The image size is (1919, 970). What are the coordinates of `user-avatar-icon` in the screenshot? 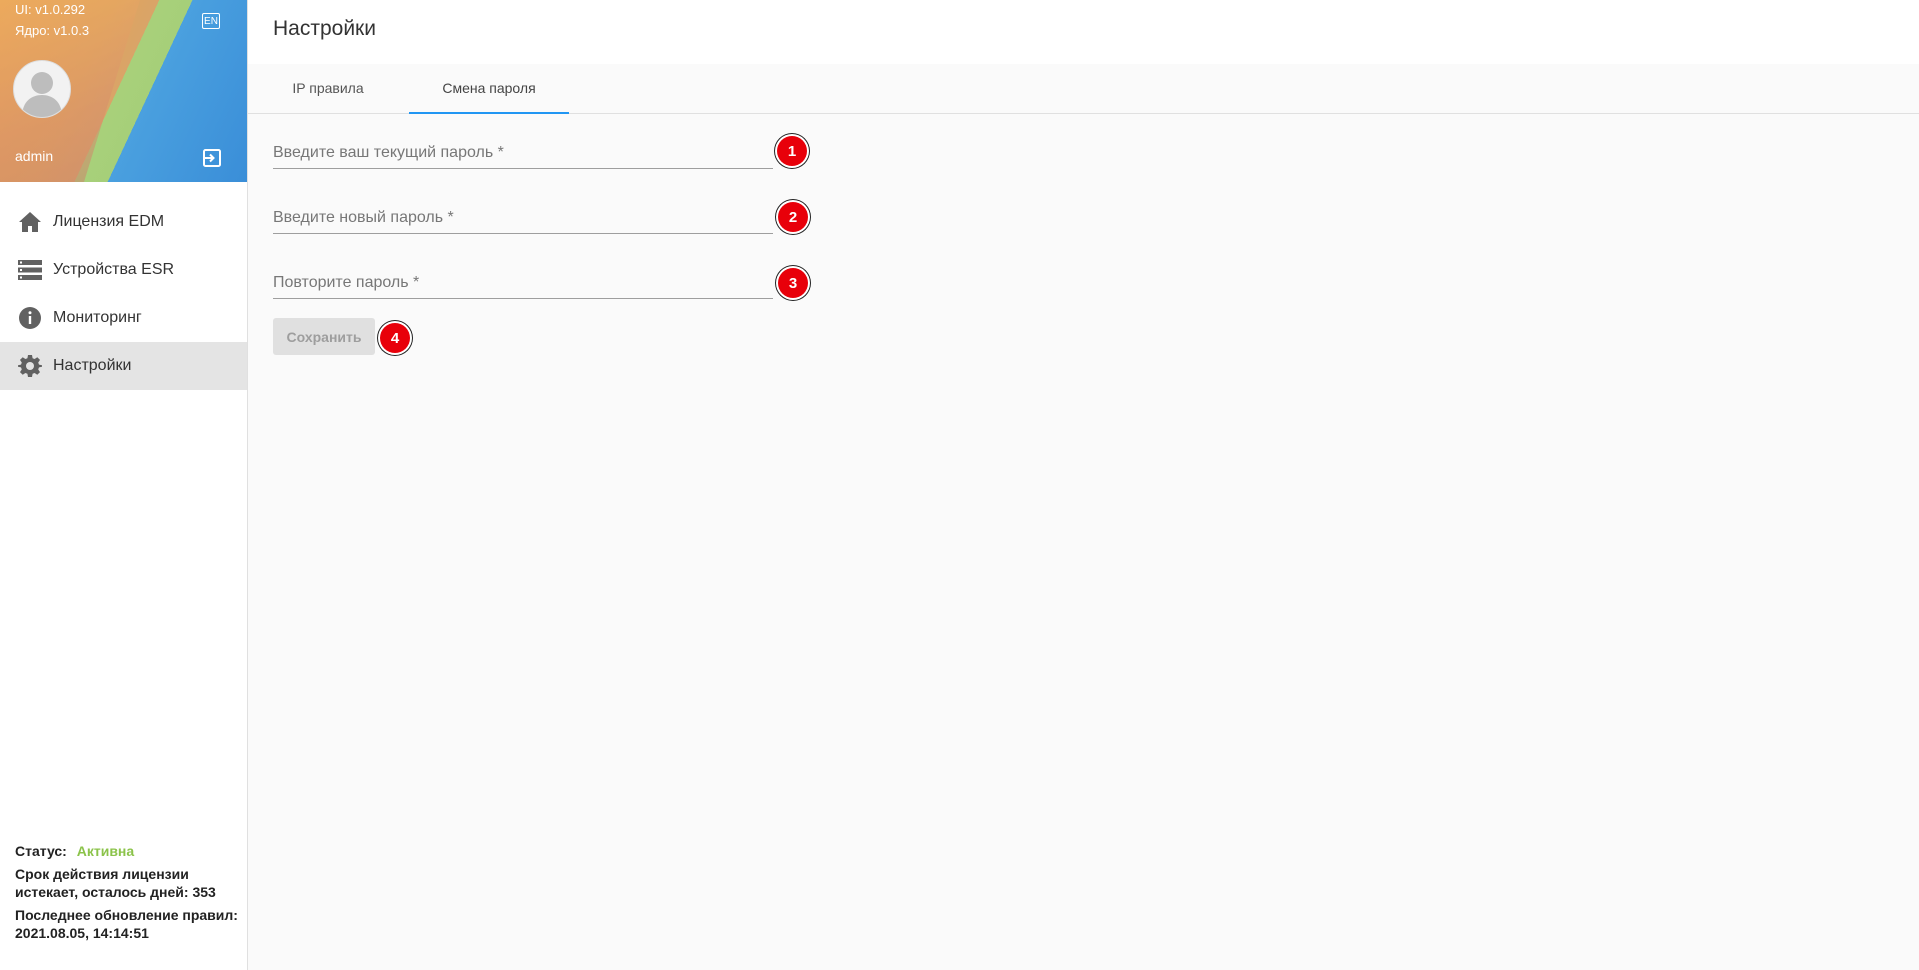 It's located at (42, 94).